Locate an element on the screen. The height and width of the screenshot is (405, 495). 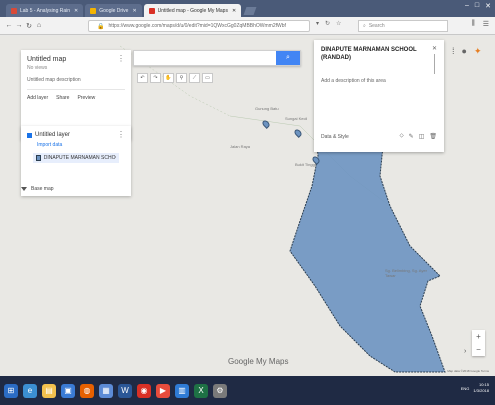
google-my-maps-logo: Google My Maps is located at coordinates (258, 361).